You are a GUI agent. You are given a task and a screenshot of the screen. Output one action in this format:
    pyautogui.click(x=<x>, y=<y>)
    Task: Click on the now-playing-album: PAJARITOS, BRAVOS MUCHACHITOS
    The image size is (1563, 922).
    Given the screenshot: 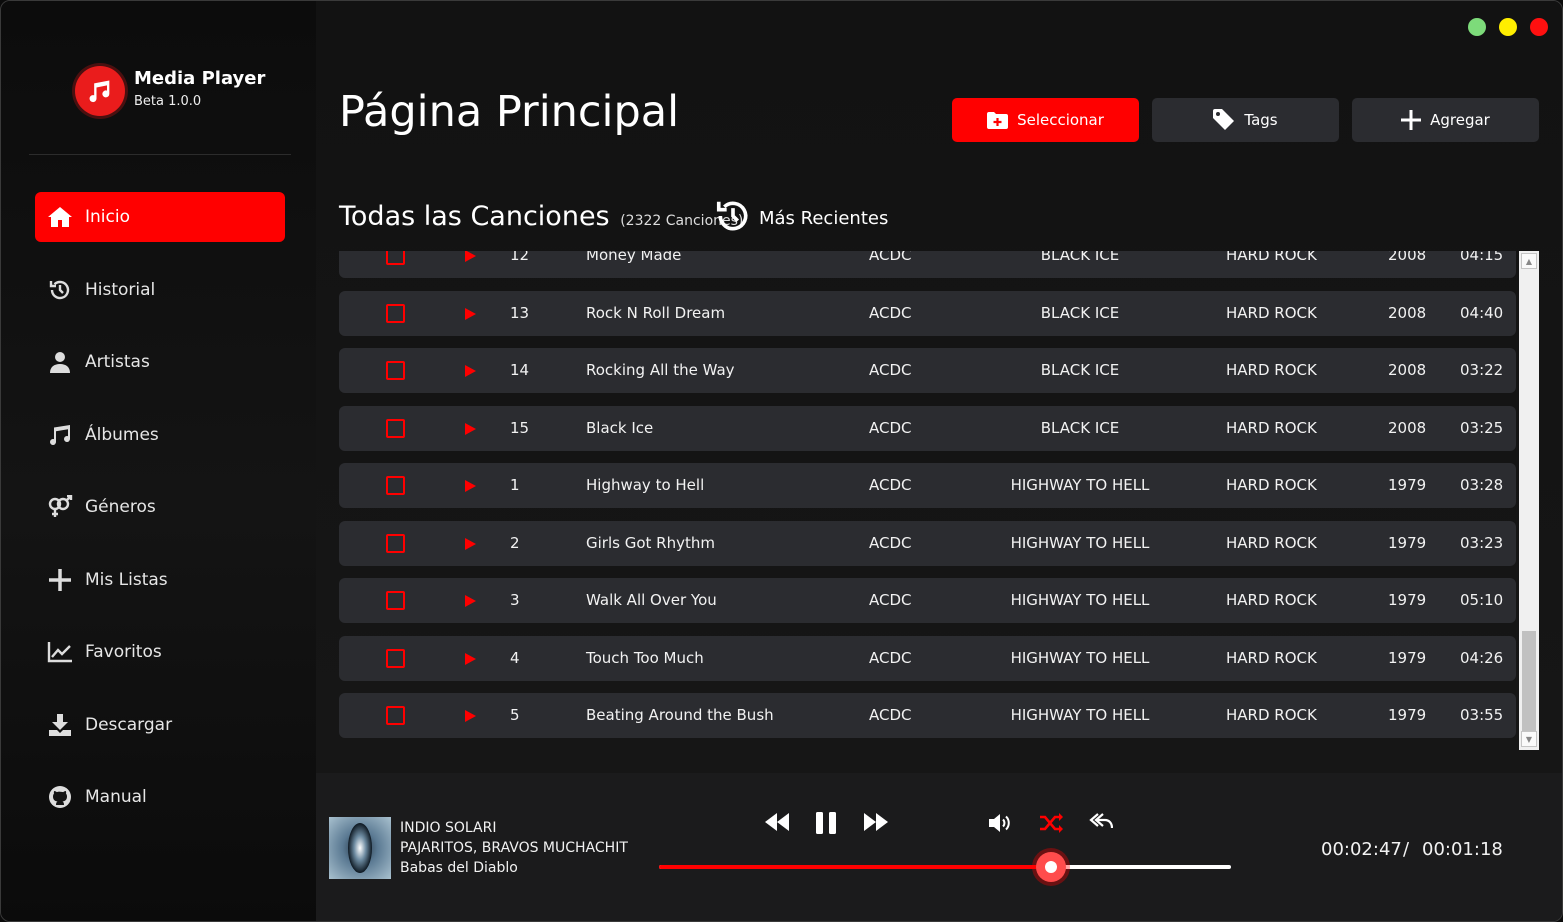 What is the action you would take?
    pyautogui.click(x=514, y=848)
    